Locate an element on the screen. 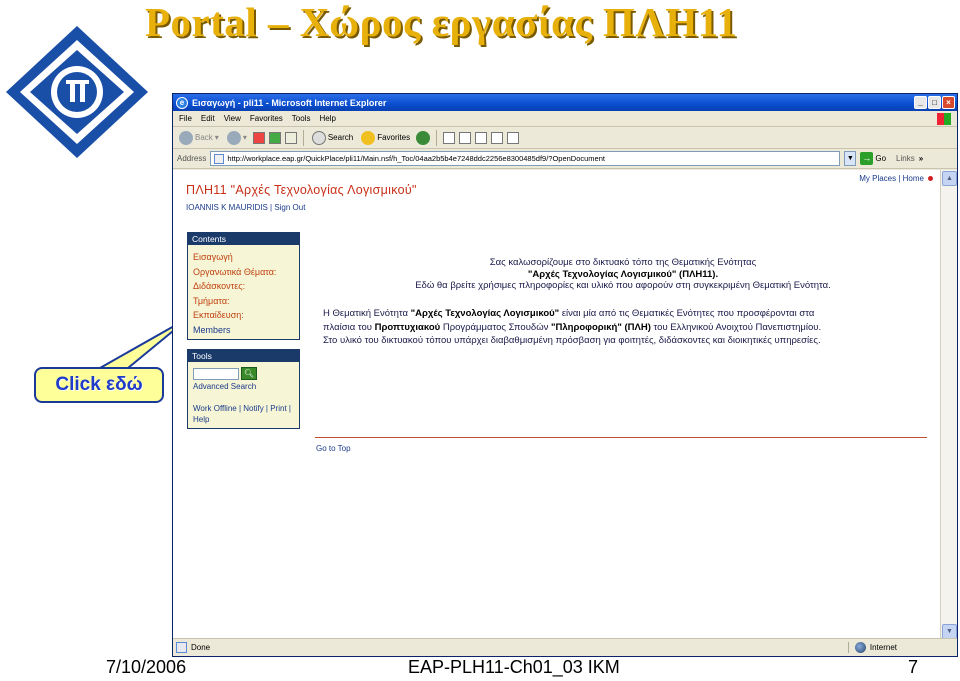 This screenshot has height=681, width=960. eap-logo-icon is located at coordinates (77, 92).